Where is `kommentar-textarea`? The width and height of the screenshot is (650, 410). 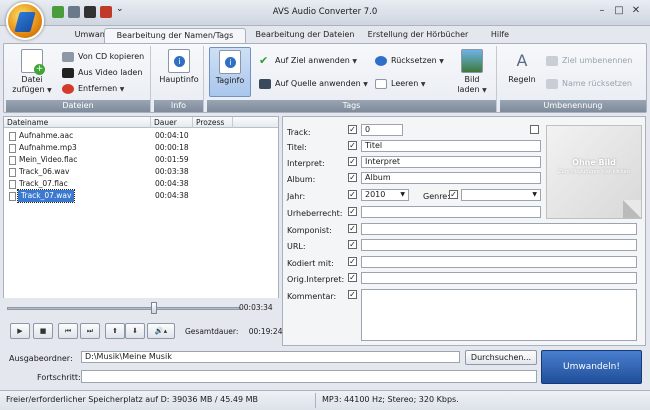 kommentar-textarea is located at coordinates (499, 315).